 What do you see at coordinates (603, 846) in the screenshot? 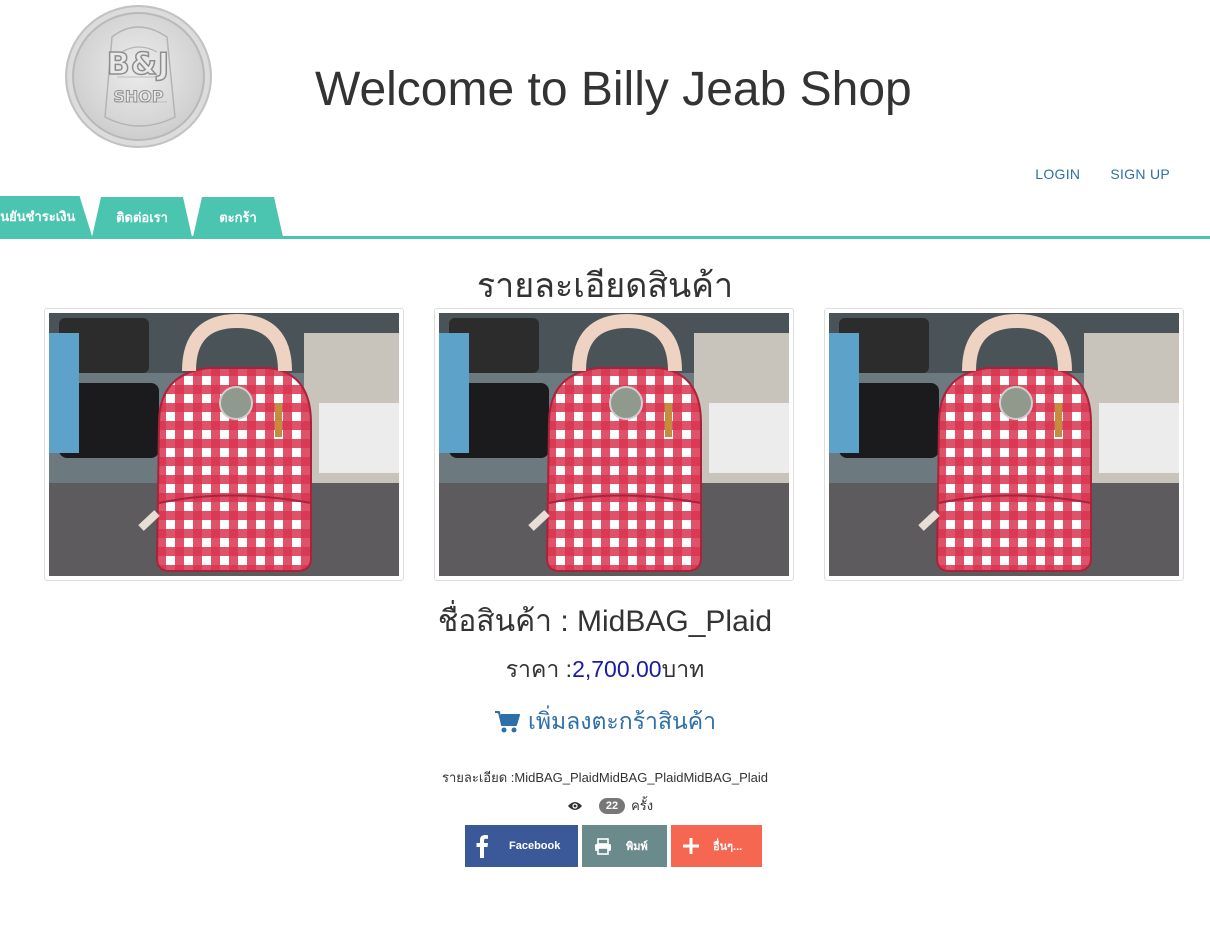
I see `printer-icon` at bounding box center [603, 846].